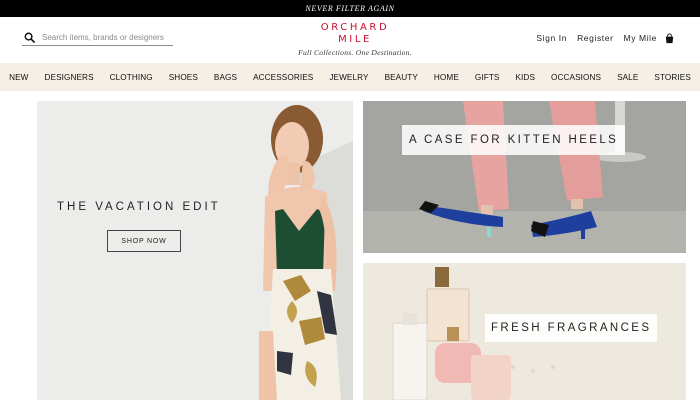  I want to click on logo-line-2: MILE, so click(355, 39).